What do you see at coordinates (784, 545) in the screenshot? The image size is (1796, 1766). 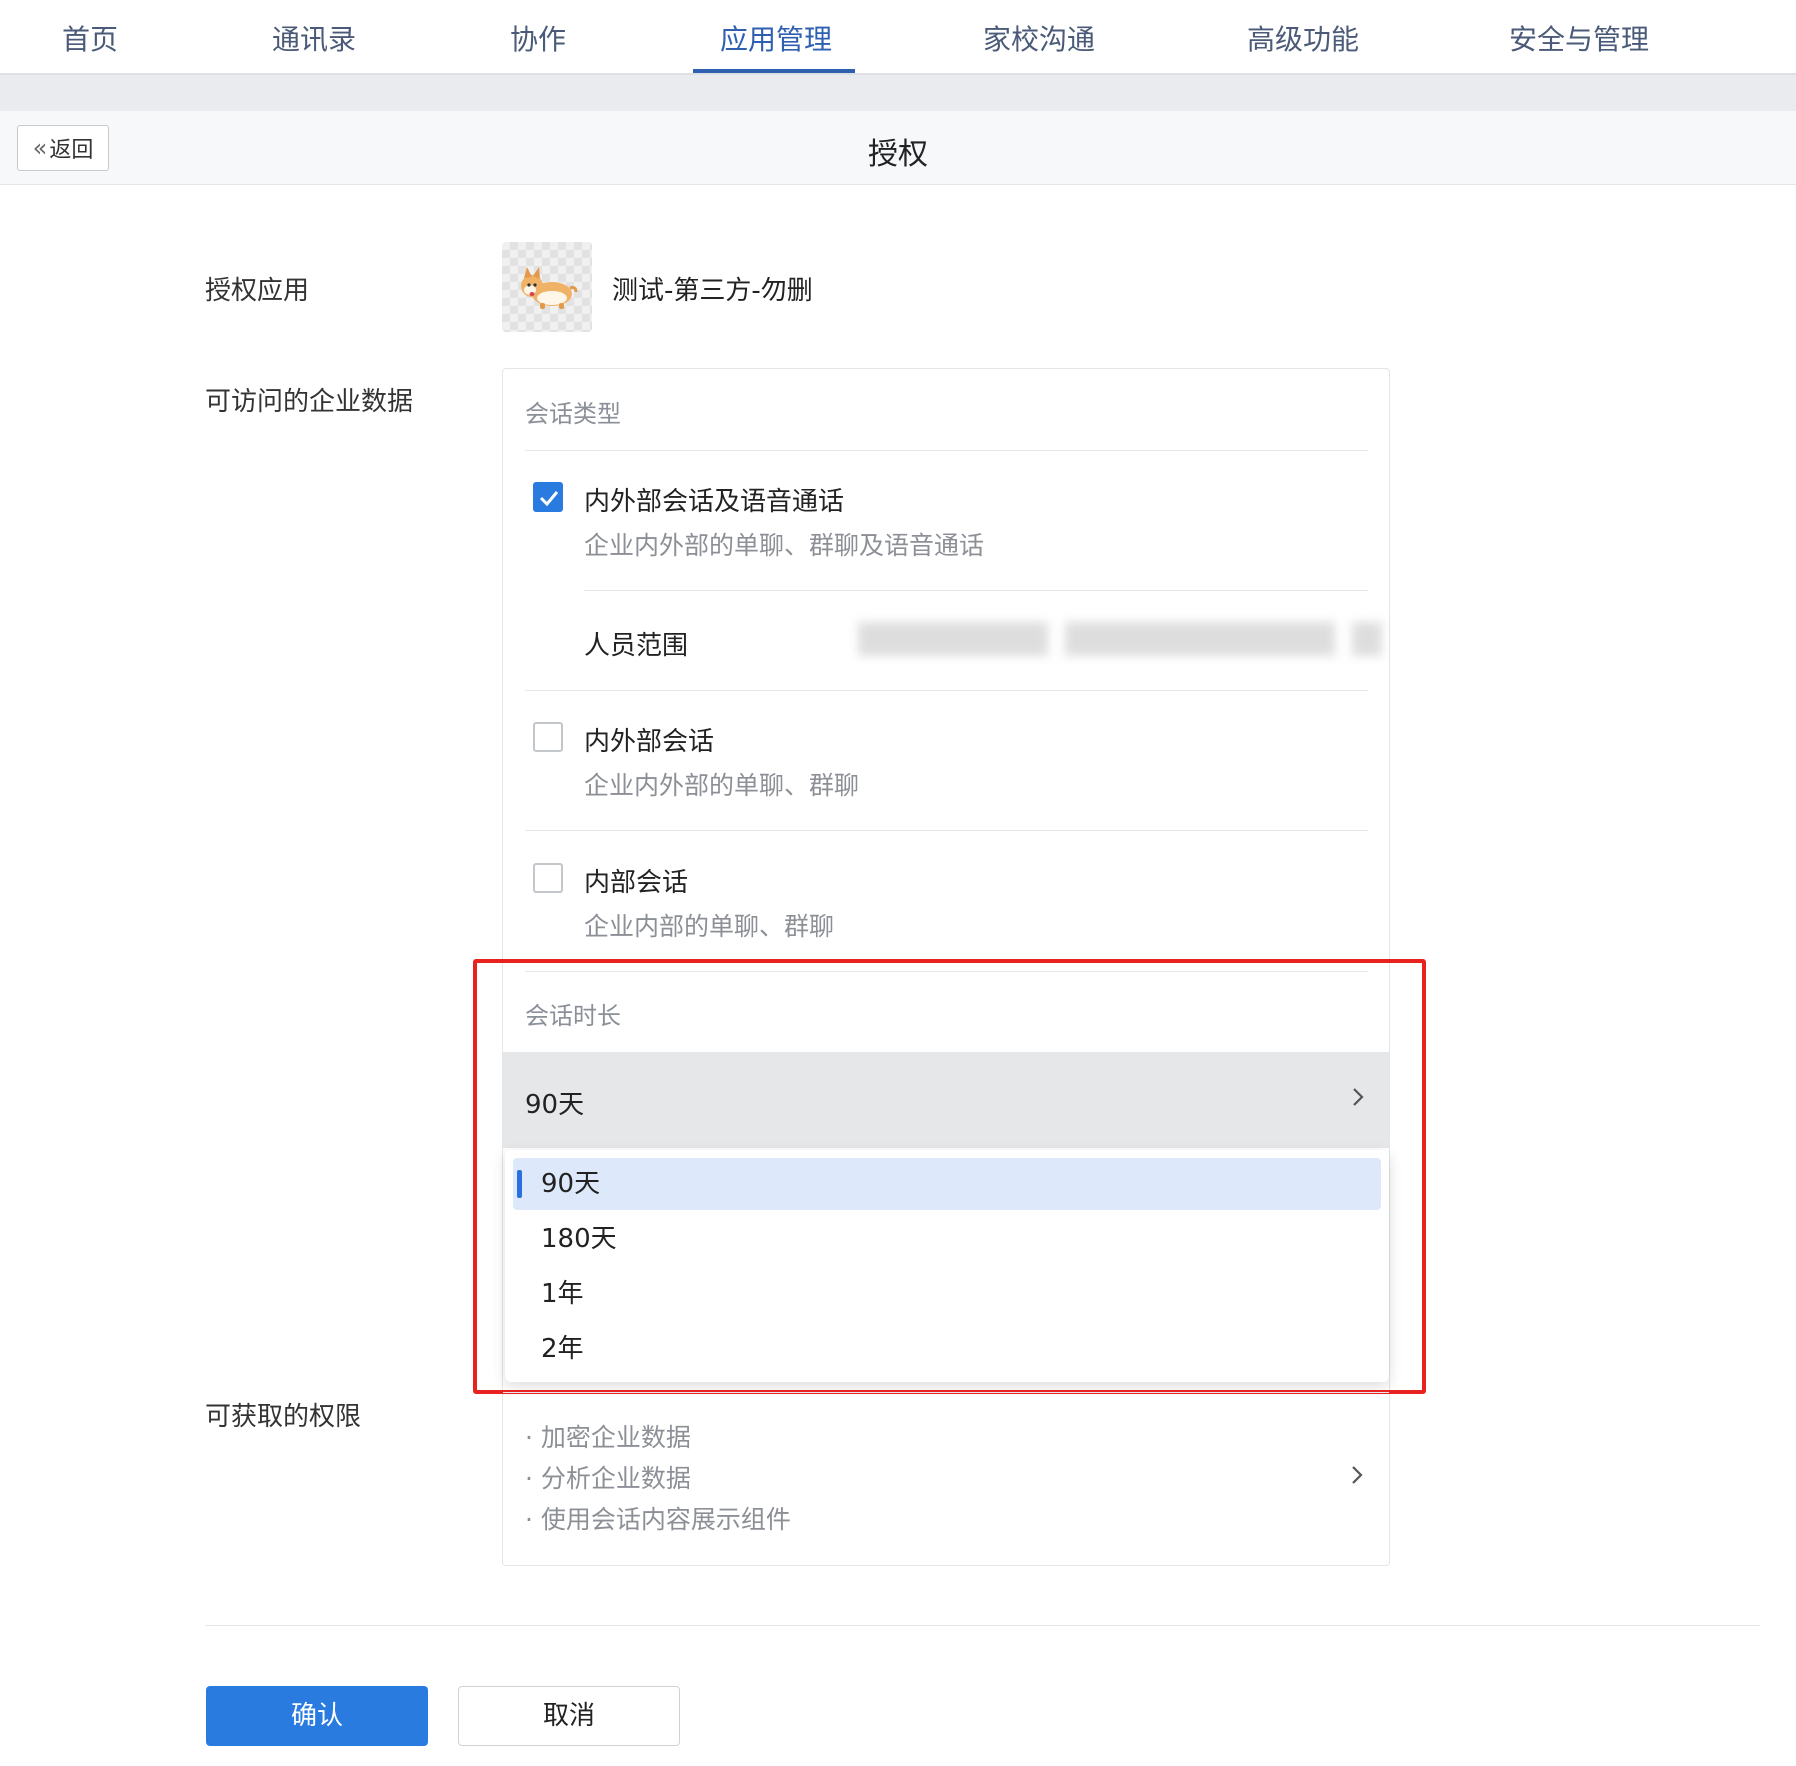 I see `option-description: 企业内外部的单聊、群聊及语音通话` at bounding box center [784, 545].